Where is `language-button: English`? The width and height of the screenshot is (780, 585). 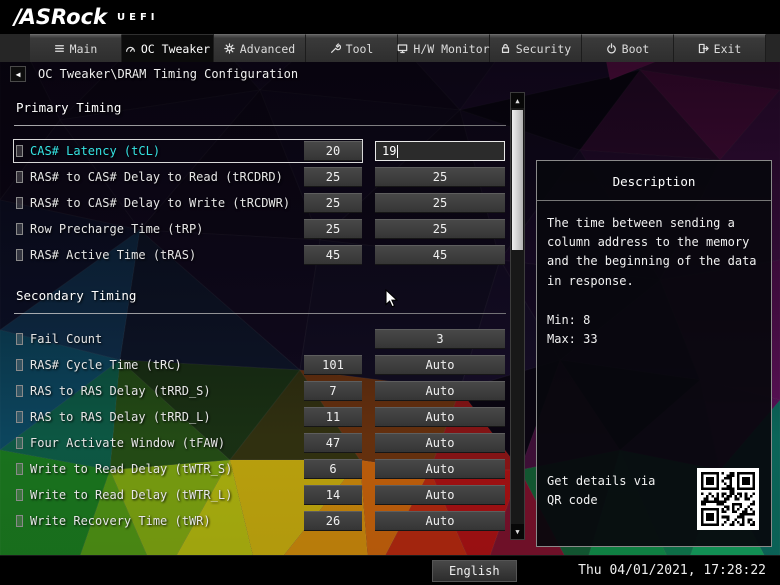 language-button: English is located at coordinates (474, 570).